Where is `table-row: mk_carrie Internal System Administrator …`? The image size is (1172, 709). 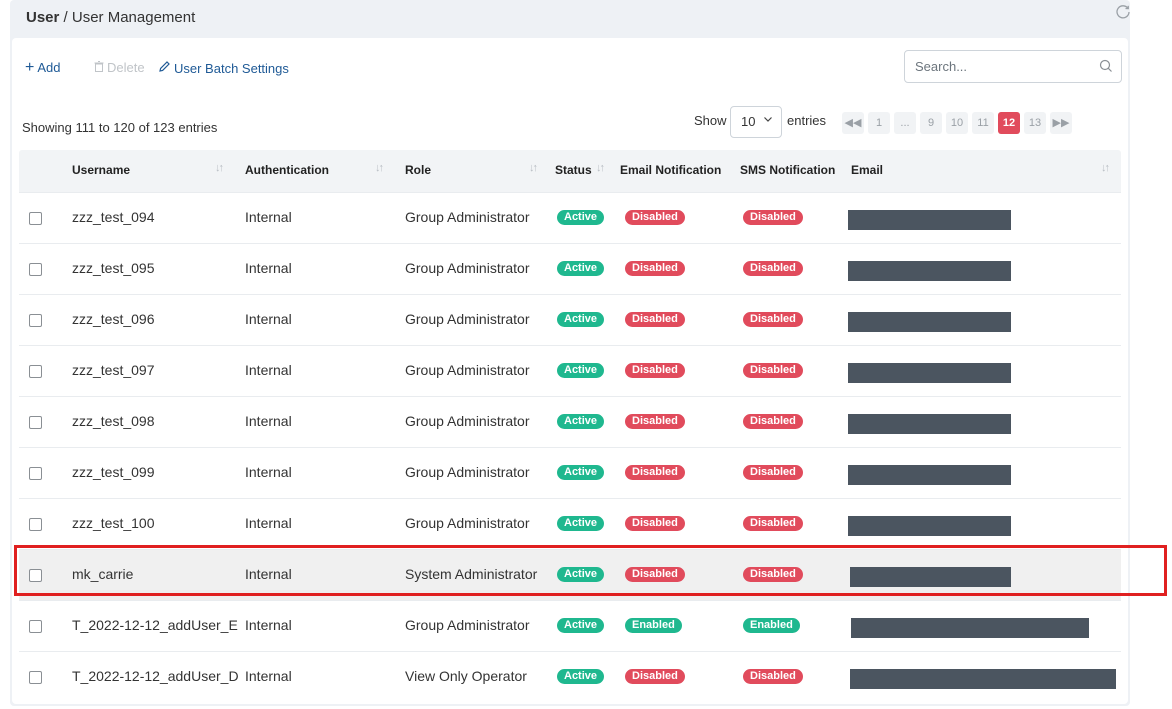 table-row: mk_carrie Internal System Administrator … is located at coordinates (570, 574).